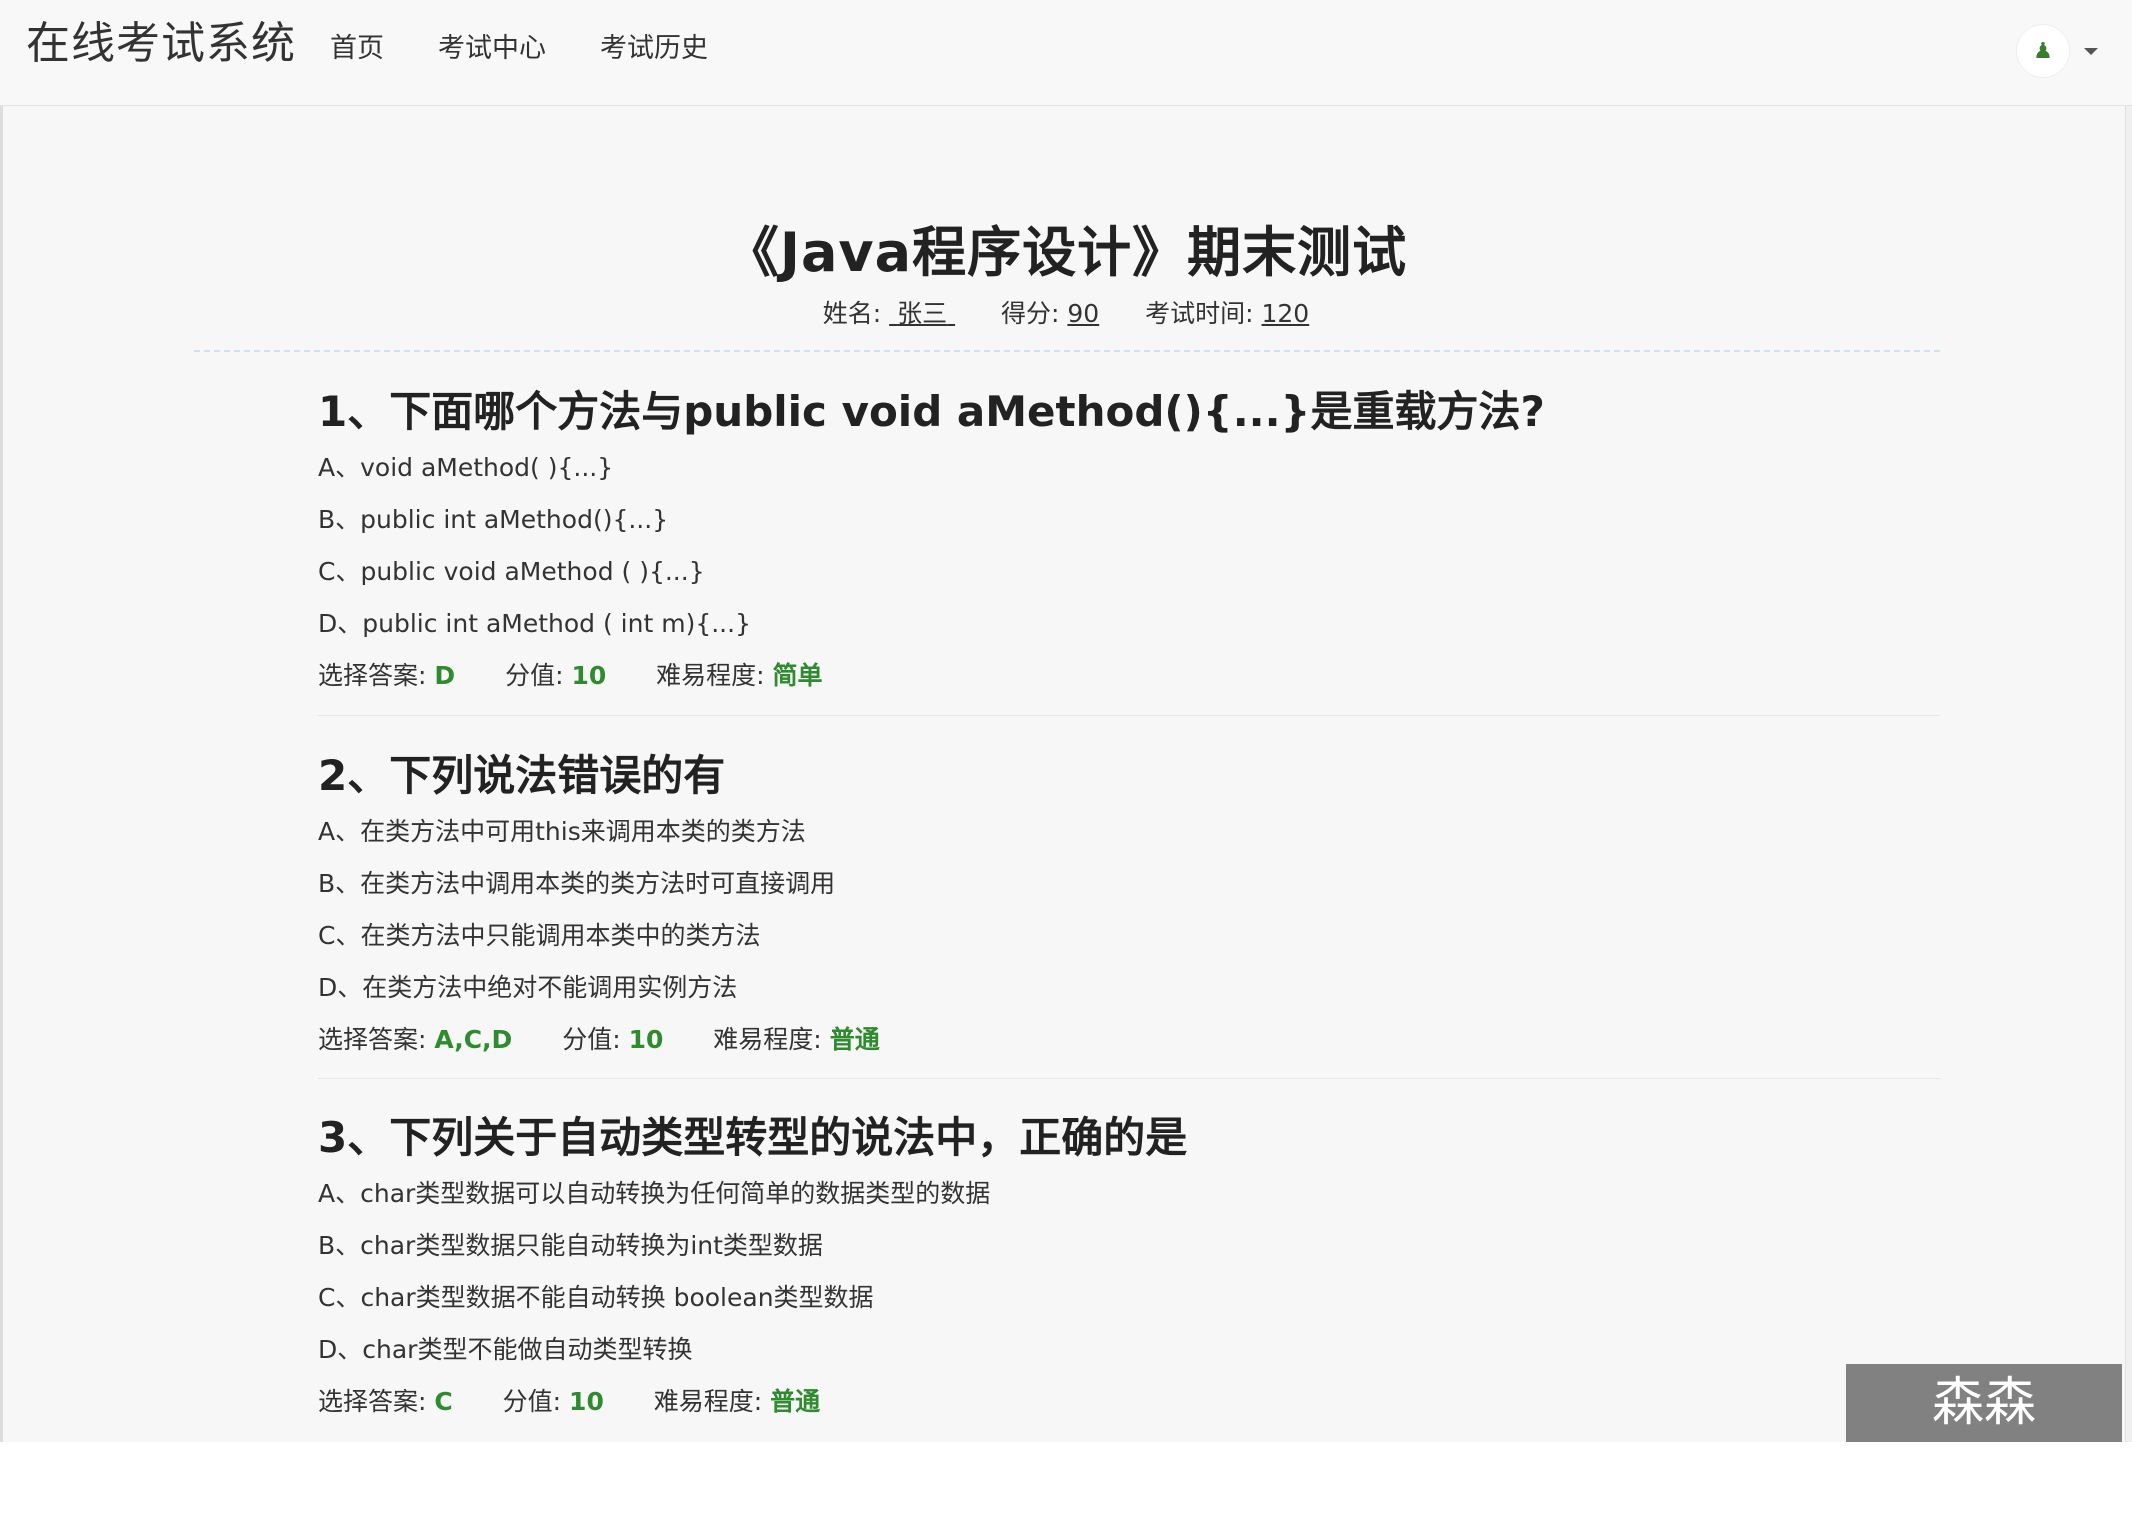 Image resolution: width=2132 pixels, height=1520 pixels. What do you see at coordinates (511, 571) in the screenshot?
I see `option-c: C、public void aMethod ( ){...}` at bounding box center [511, 571].